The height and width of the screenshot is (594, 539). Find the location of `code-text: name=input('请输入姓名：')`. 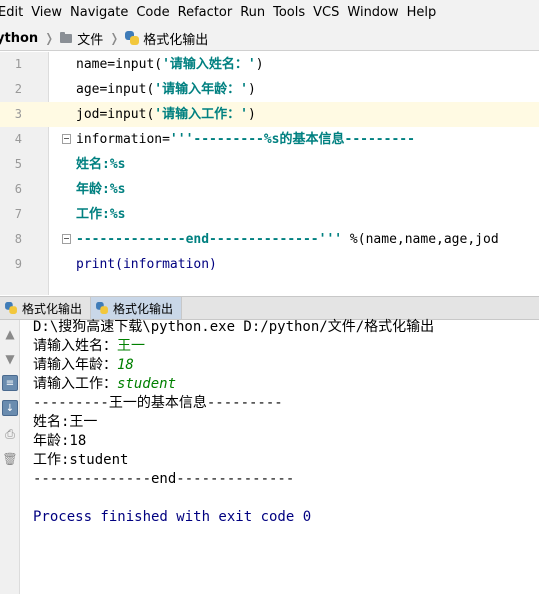

code-text: name=input('请输入姓名：') is located at coordinates (170, 64).